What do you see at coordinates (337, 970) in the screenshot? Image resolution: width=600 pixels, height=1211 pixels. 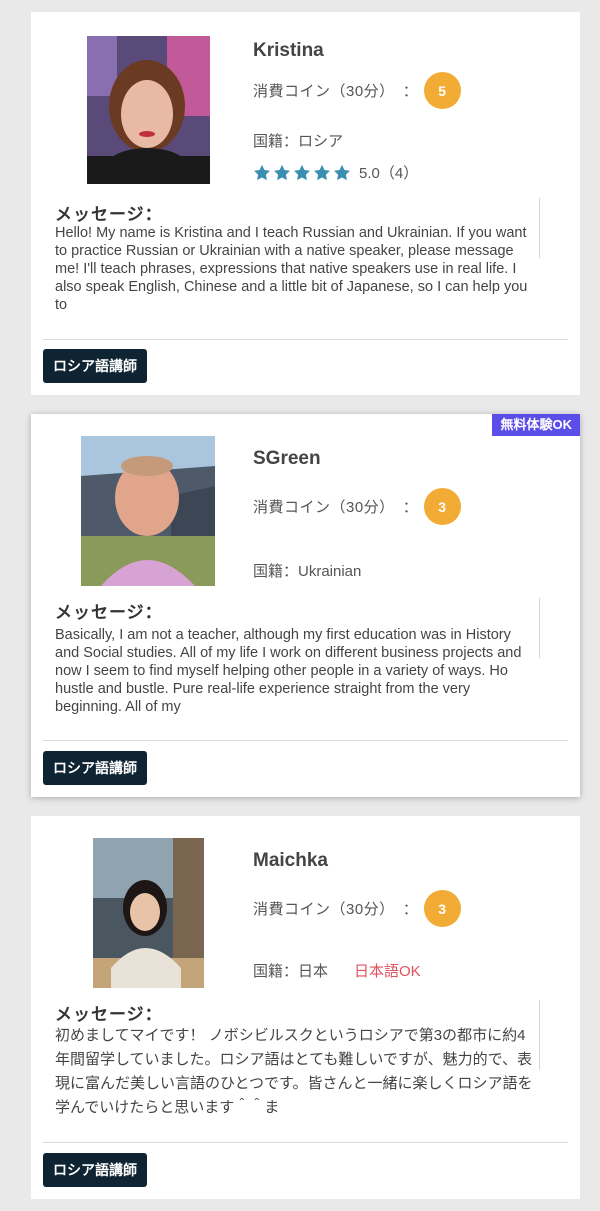 I see `nationality-row: 国籍：日本 日本語OK` at bounding box center [337, 970].